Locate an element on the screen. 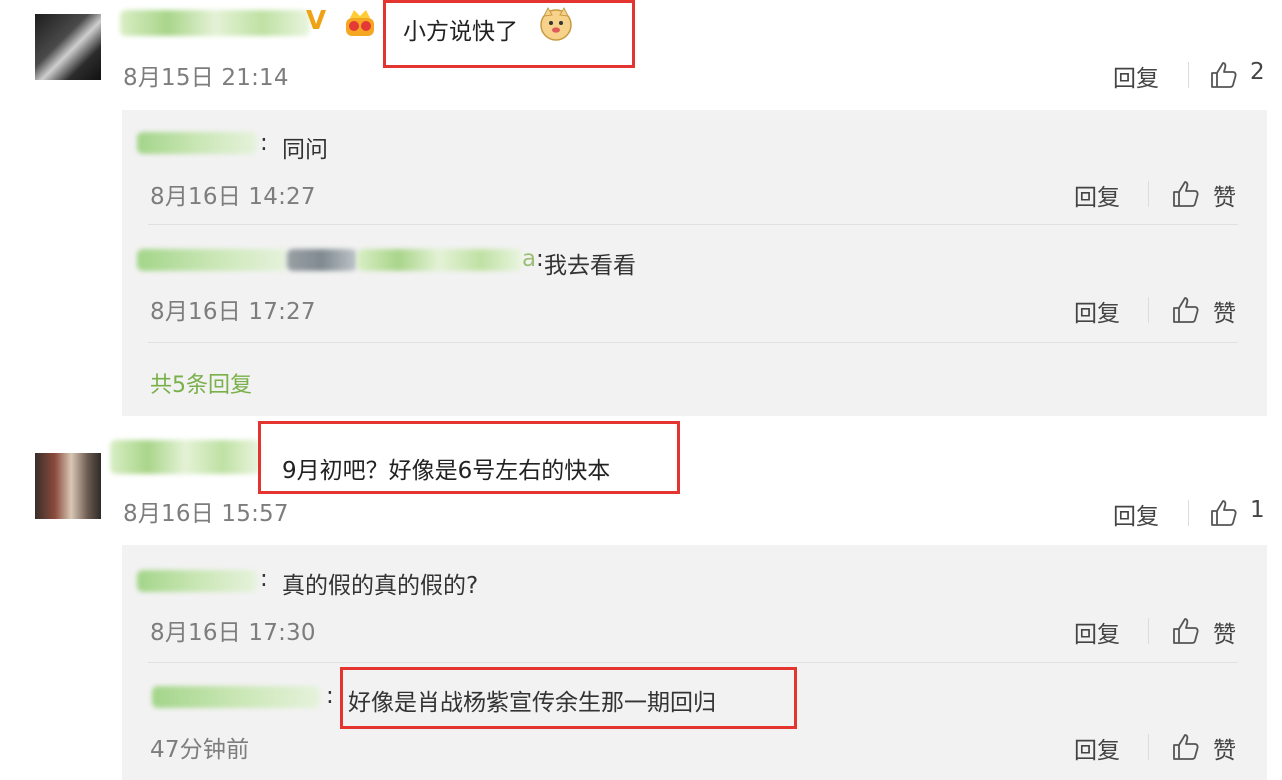  like-count: 2 is located at coordinates (1257, 72).